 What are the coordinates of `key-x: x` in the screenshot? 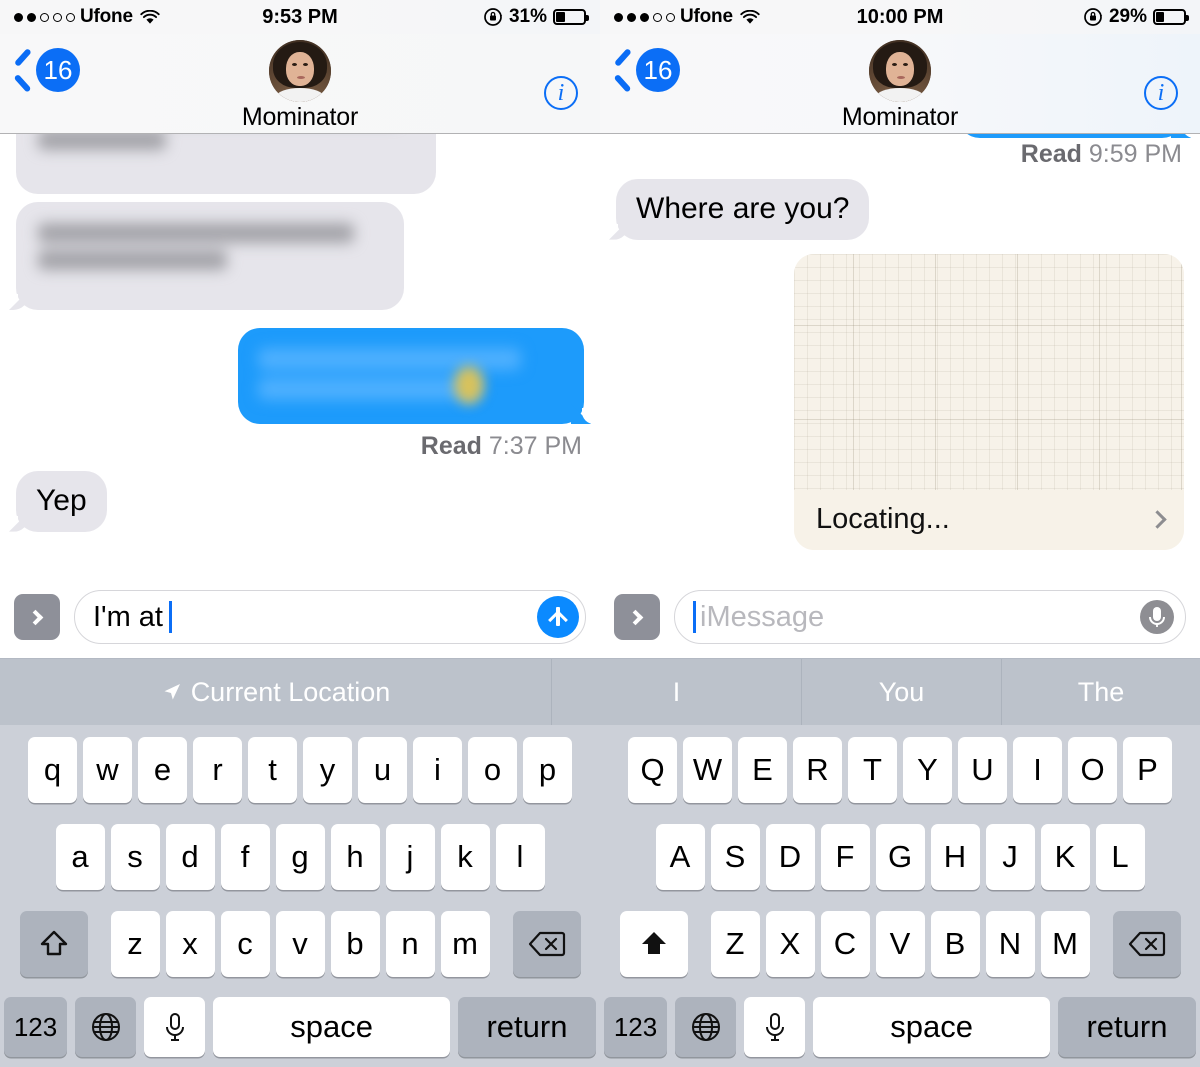 It's located at (190, 944).